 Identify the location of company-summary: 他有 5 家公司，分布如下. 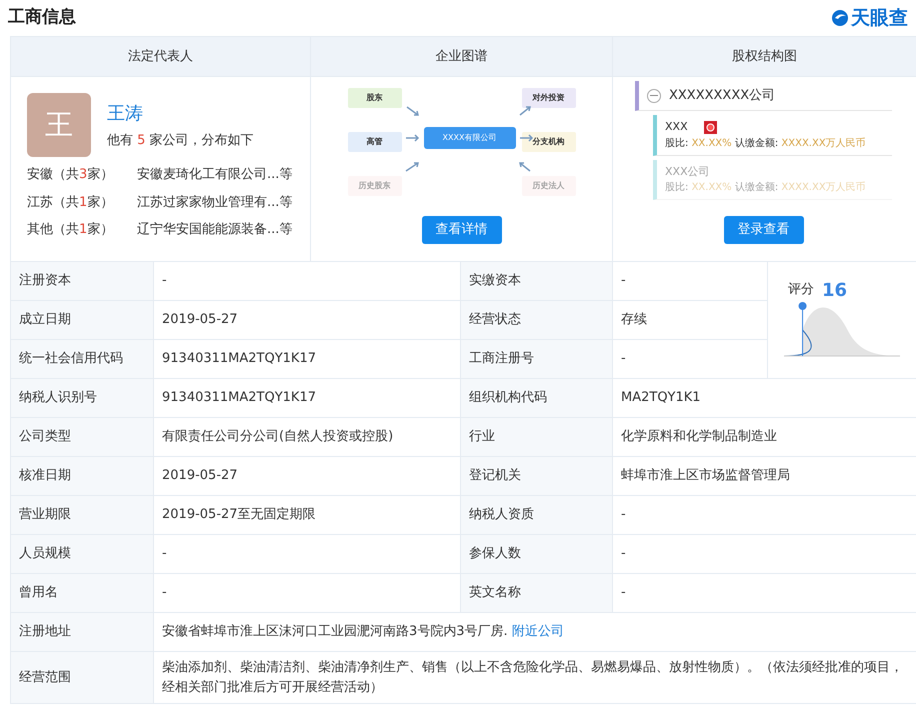
(180, 141).